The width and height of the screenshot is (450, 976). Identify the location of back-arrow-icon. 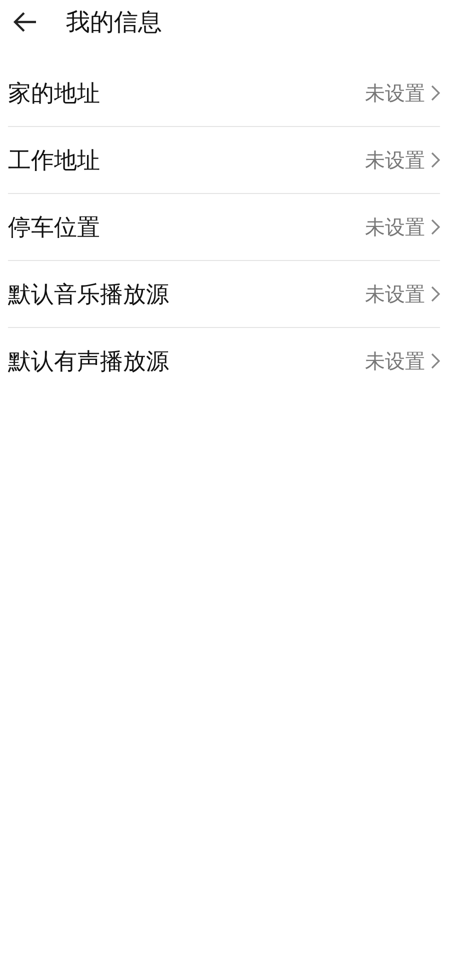
(25, 22).